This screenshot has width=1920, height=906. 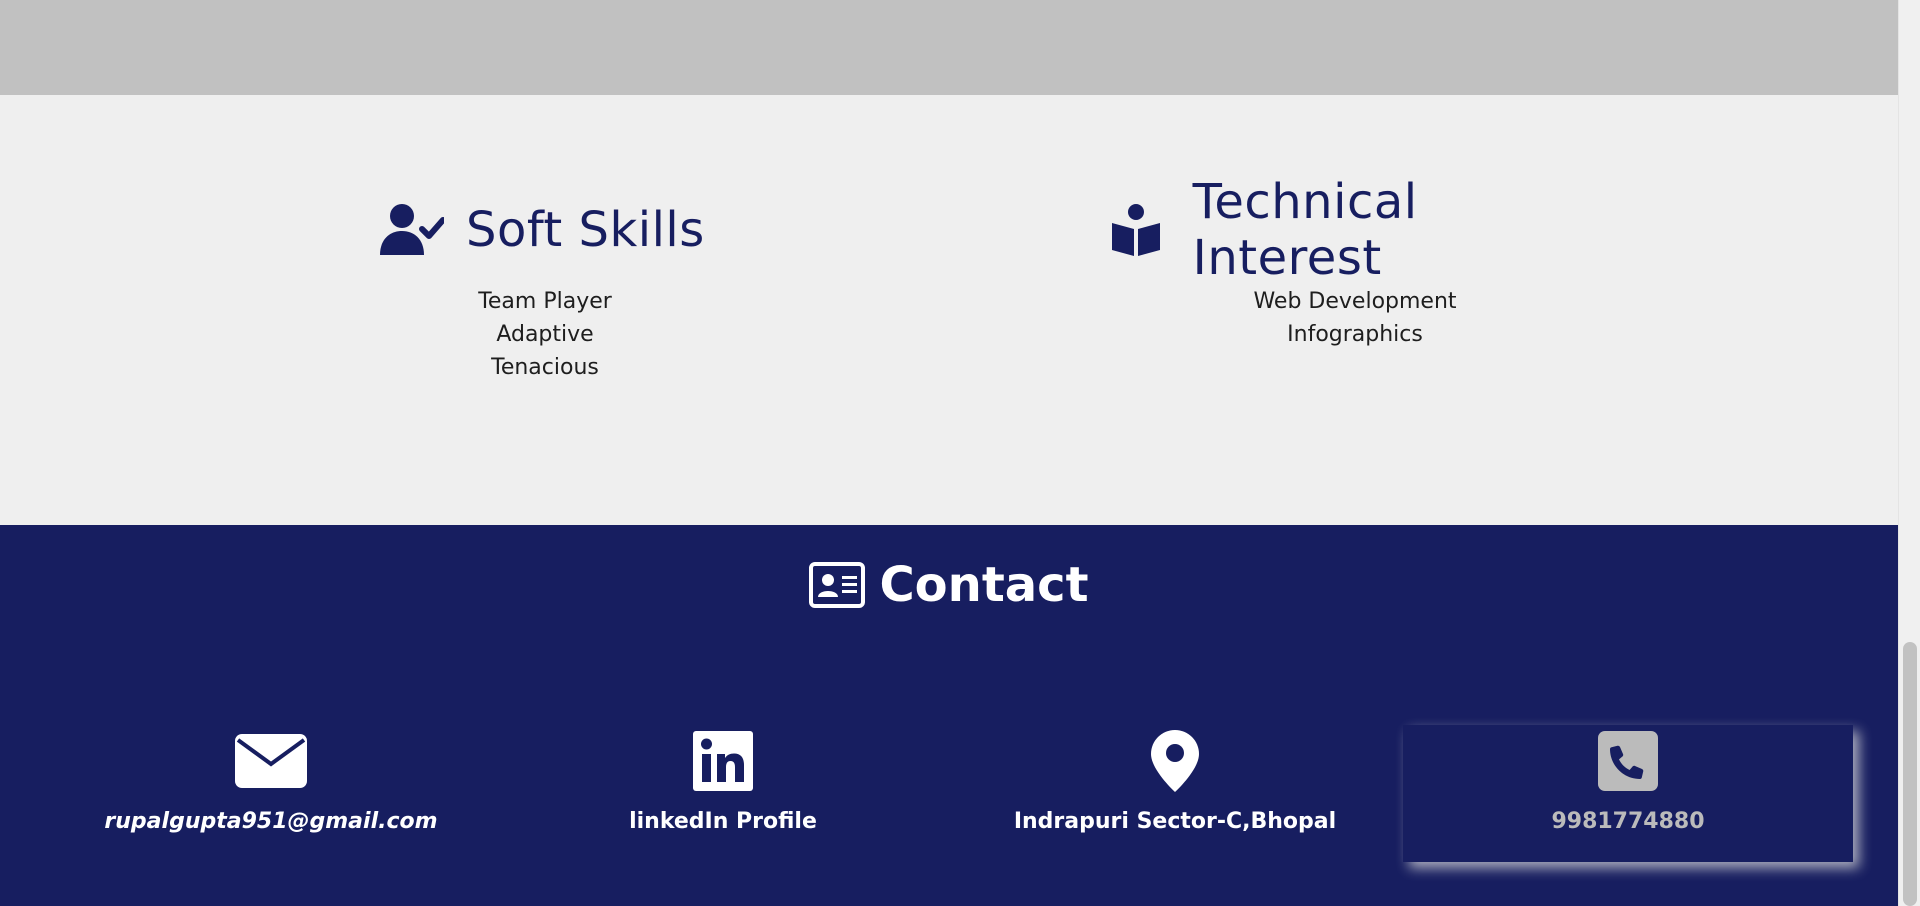 I want to click on soft-skills-list: Team Player Adaptive Tenacious, so click(x=545, y=334).